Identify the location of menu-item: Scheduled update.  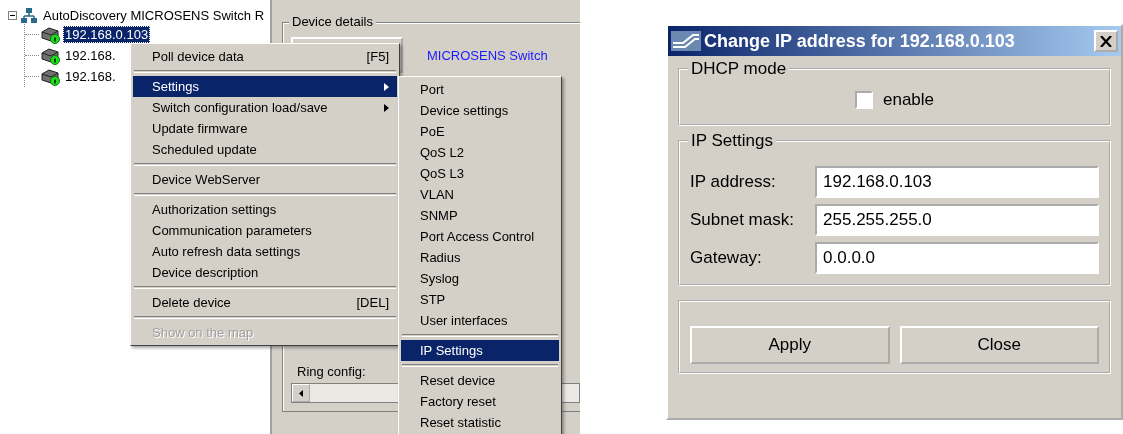
(265, 149).